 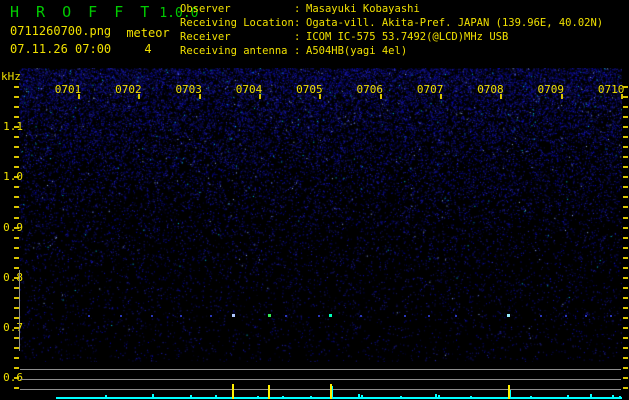 What do you see at coordinates (19, 310) in the screenshot?
I see `band-marker-line` at bounding box center [19, 310].